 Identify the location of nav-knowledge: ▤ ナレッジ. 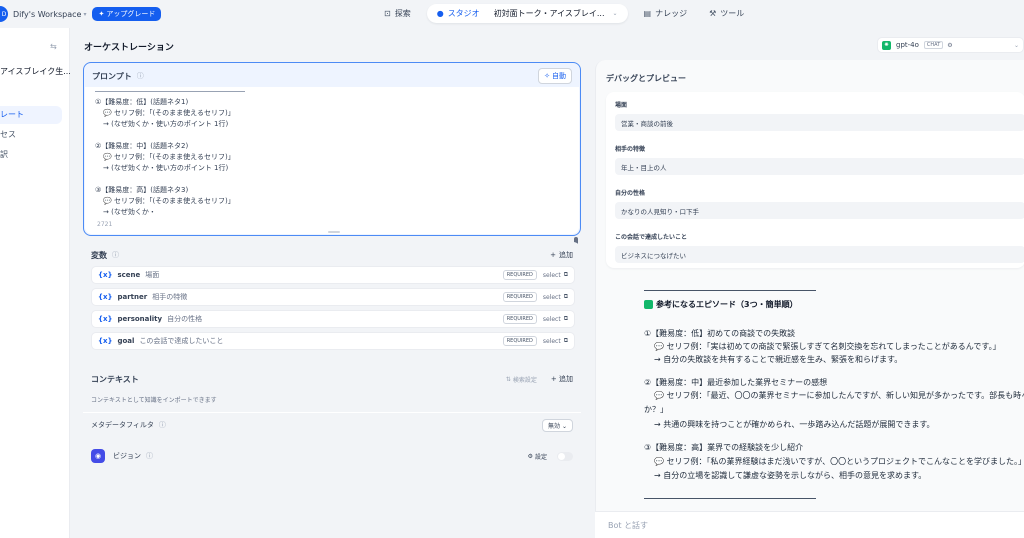
(666, 13).